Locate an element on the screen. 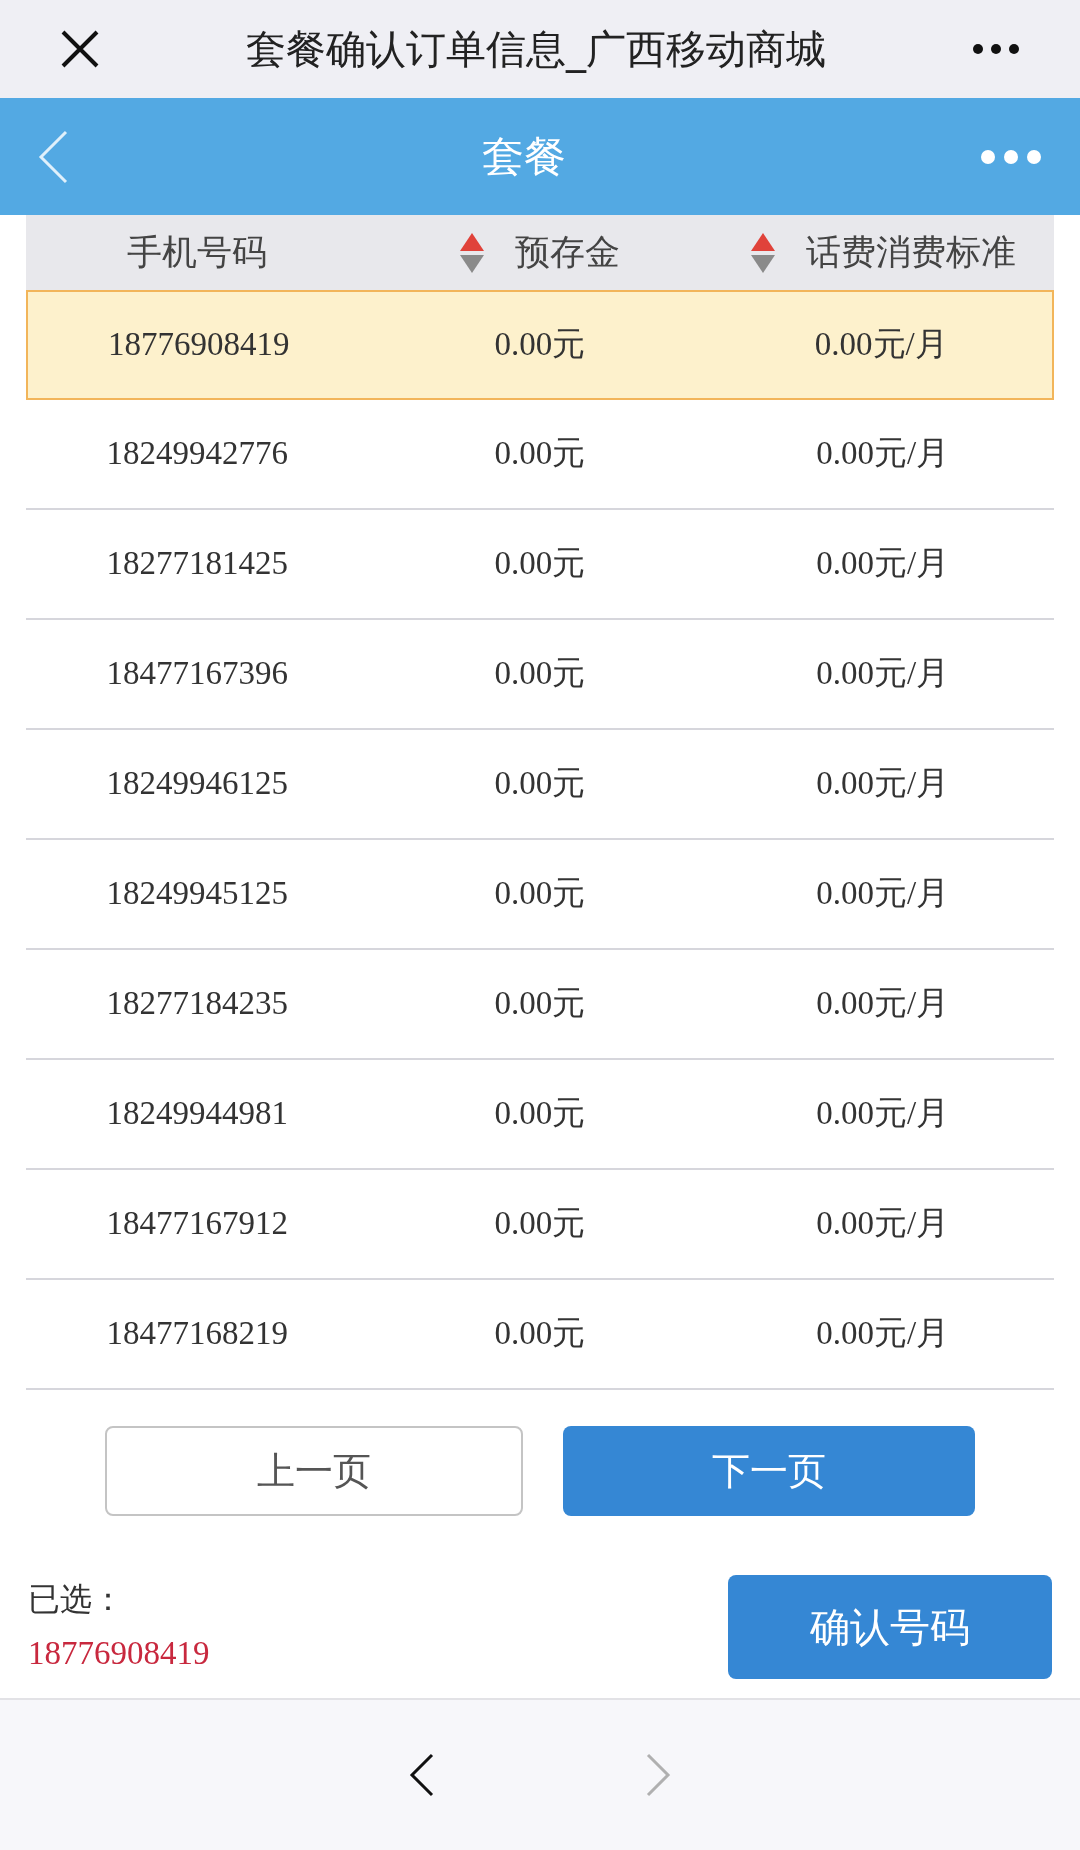 The height and width of the screenshot is (1850, 1080). selected-number: 18776908419 is located at coordinates (119, 1654).